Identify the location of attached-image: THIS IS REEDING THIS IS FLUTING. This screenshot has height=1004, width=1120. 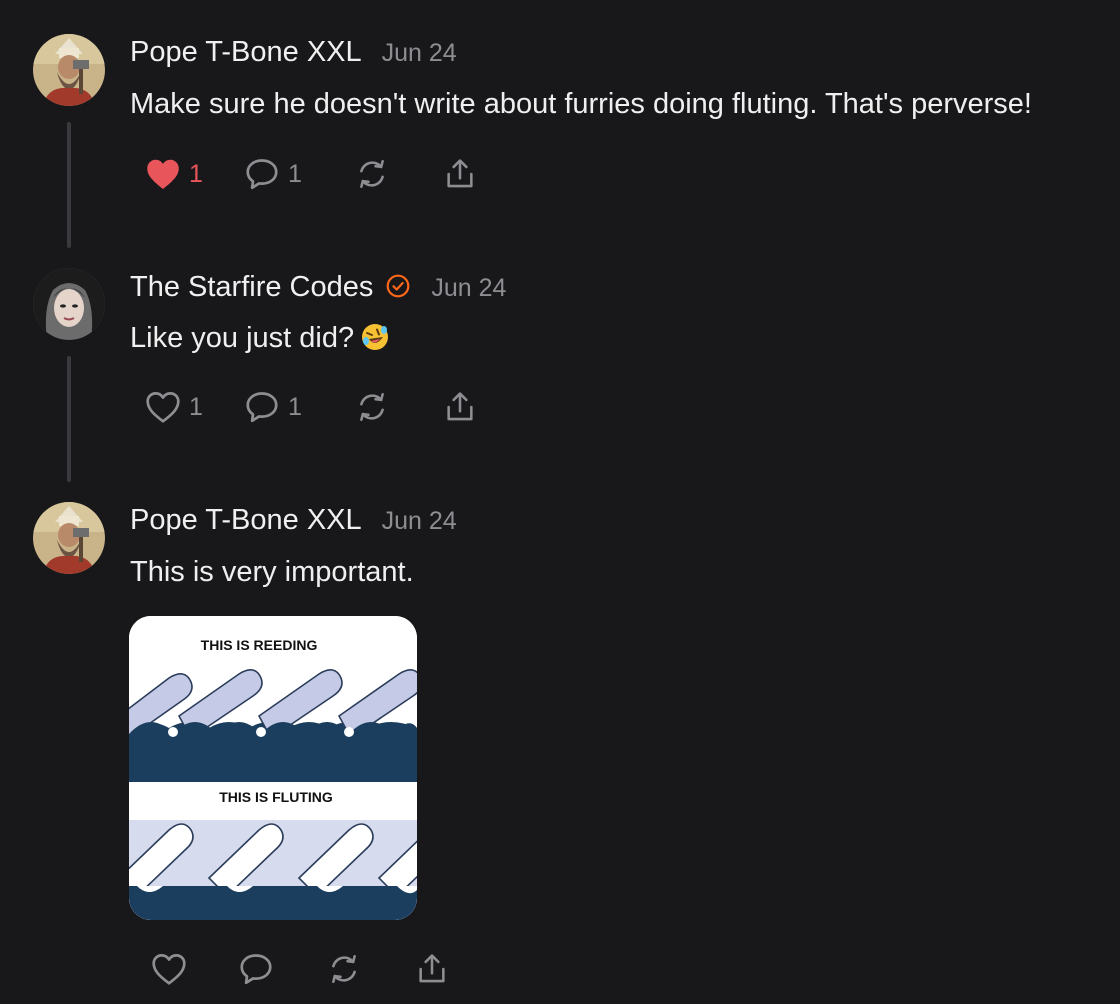
(273, 768).